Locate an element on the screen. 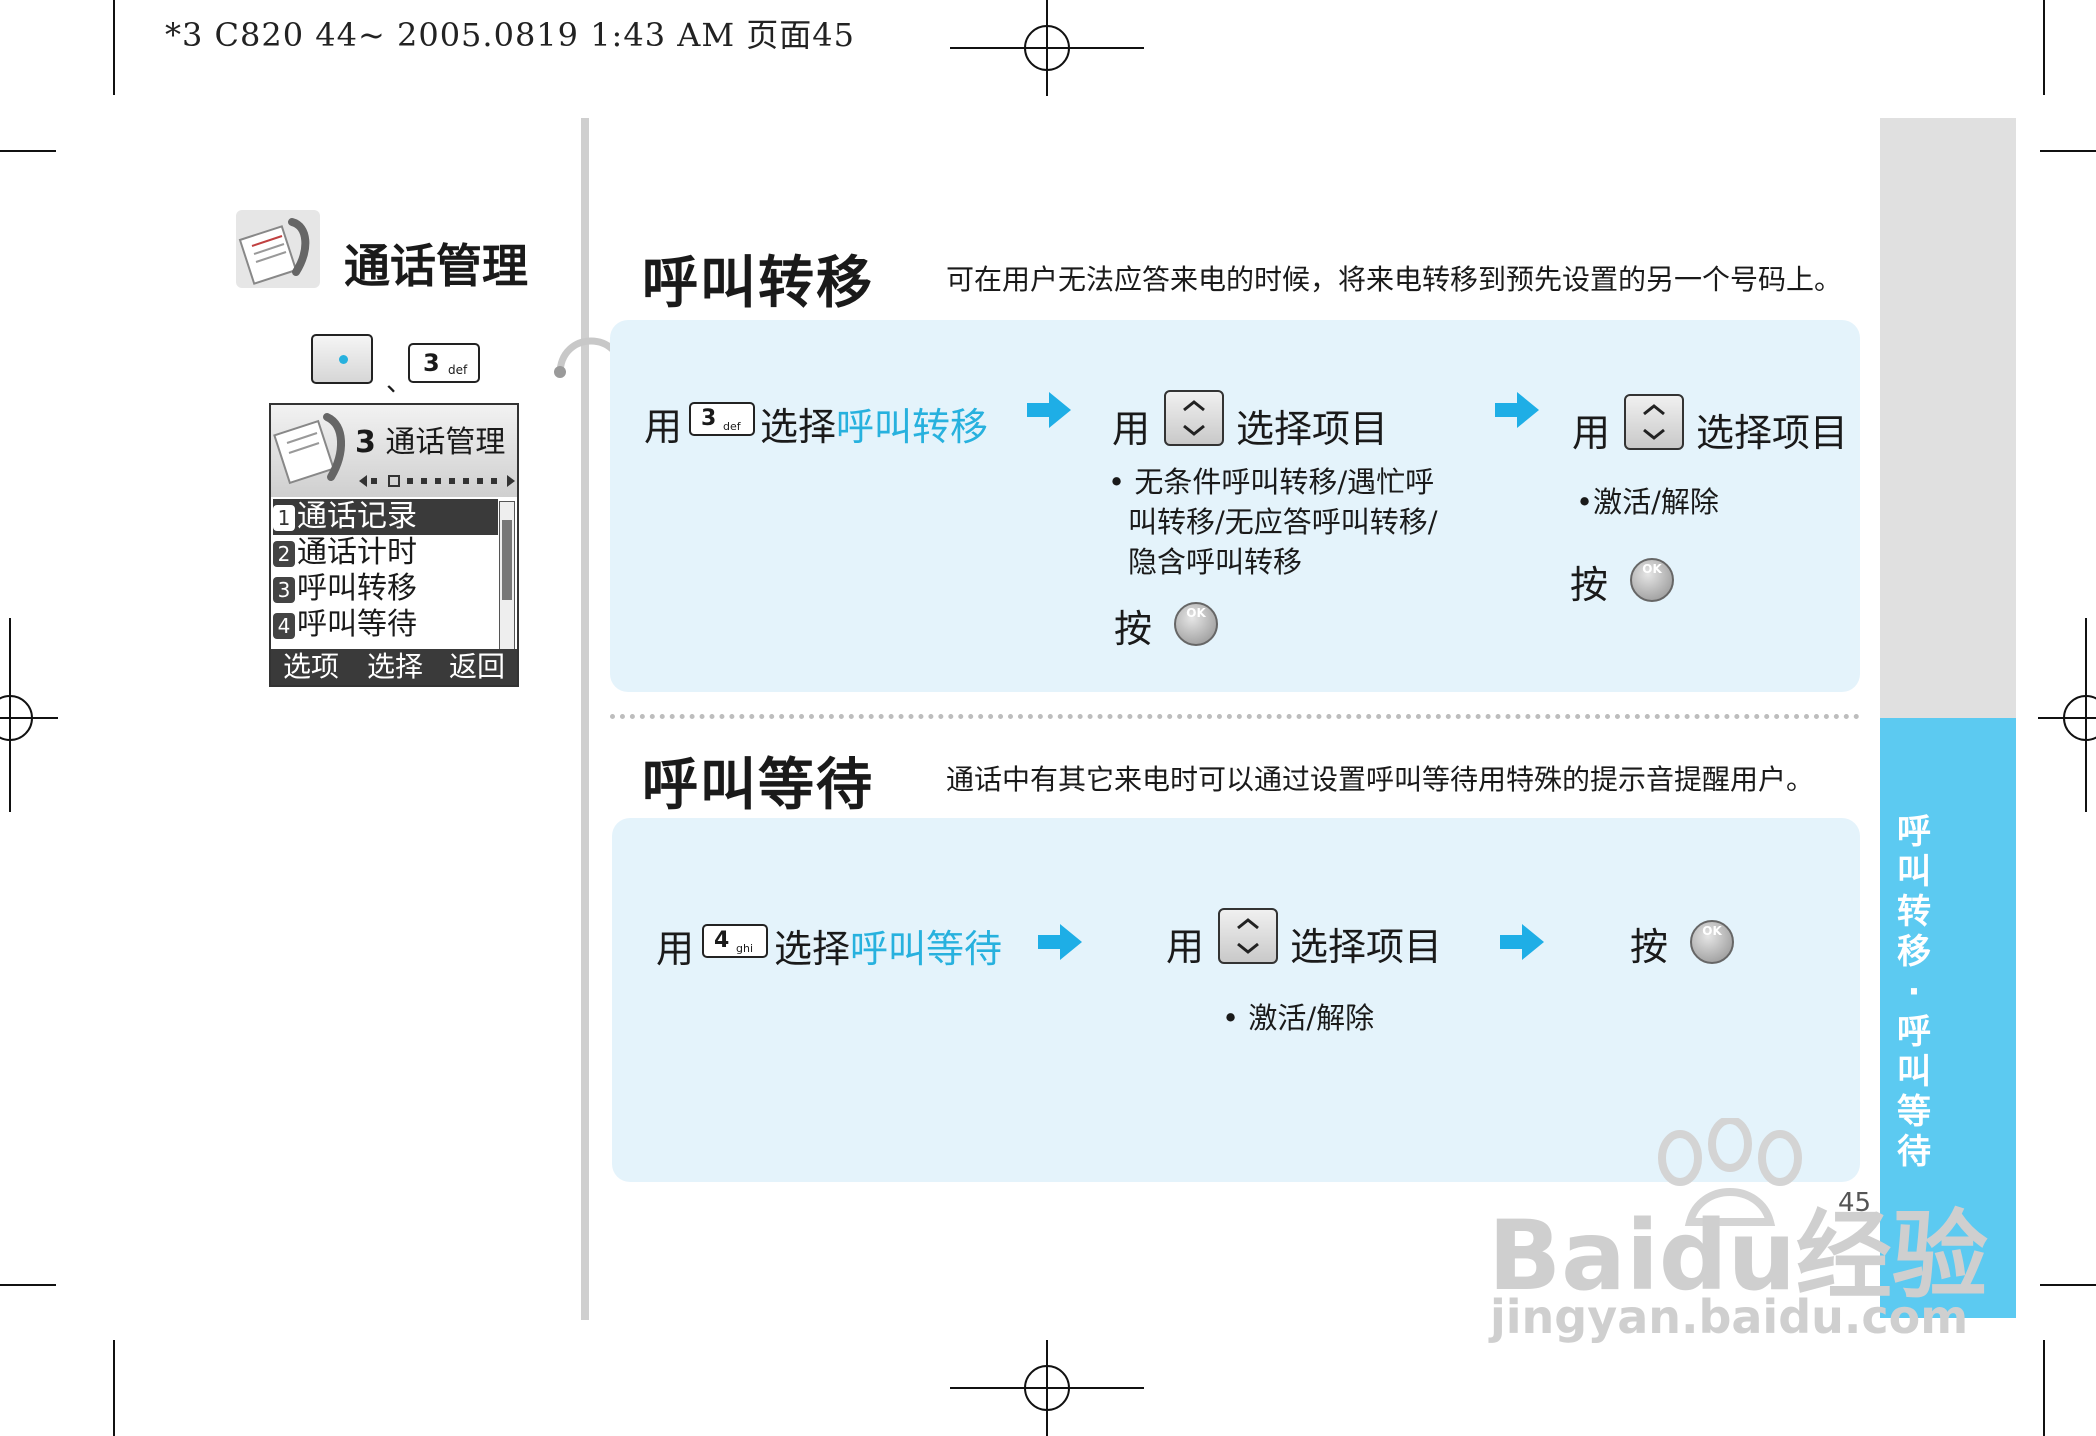 The image size is (2096, 1436). softkey-options: 选项 is located at coordinates (311, 667).